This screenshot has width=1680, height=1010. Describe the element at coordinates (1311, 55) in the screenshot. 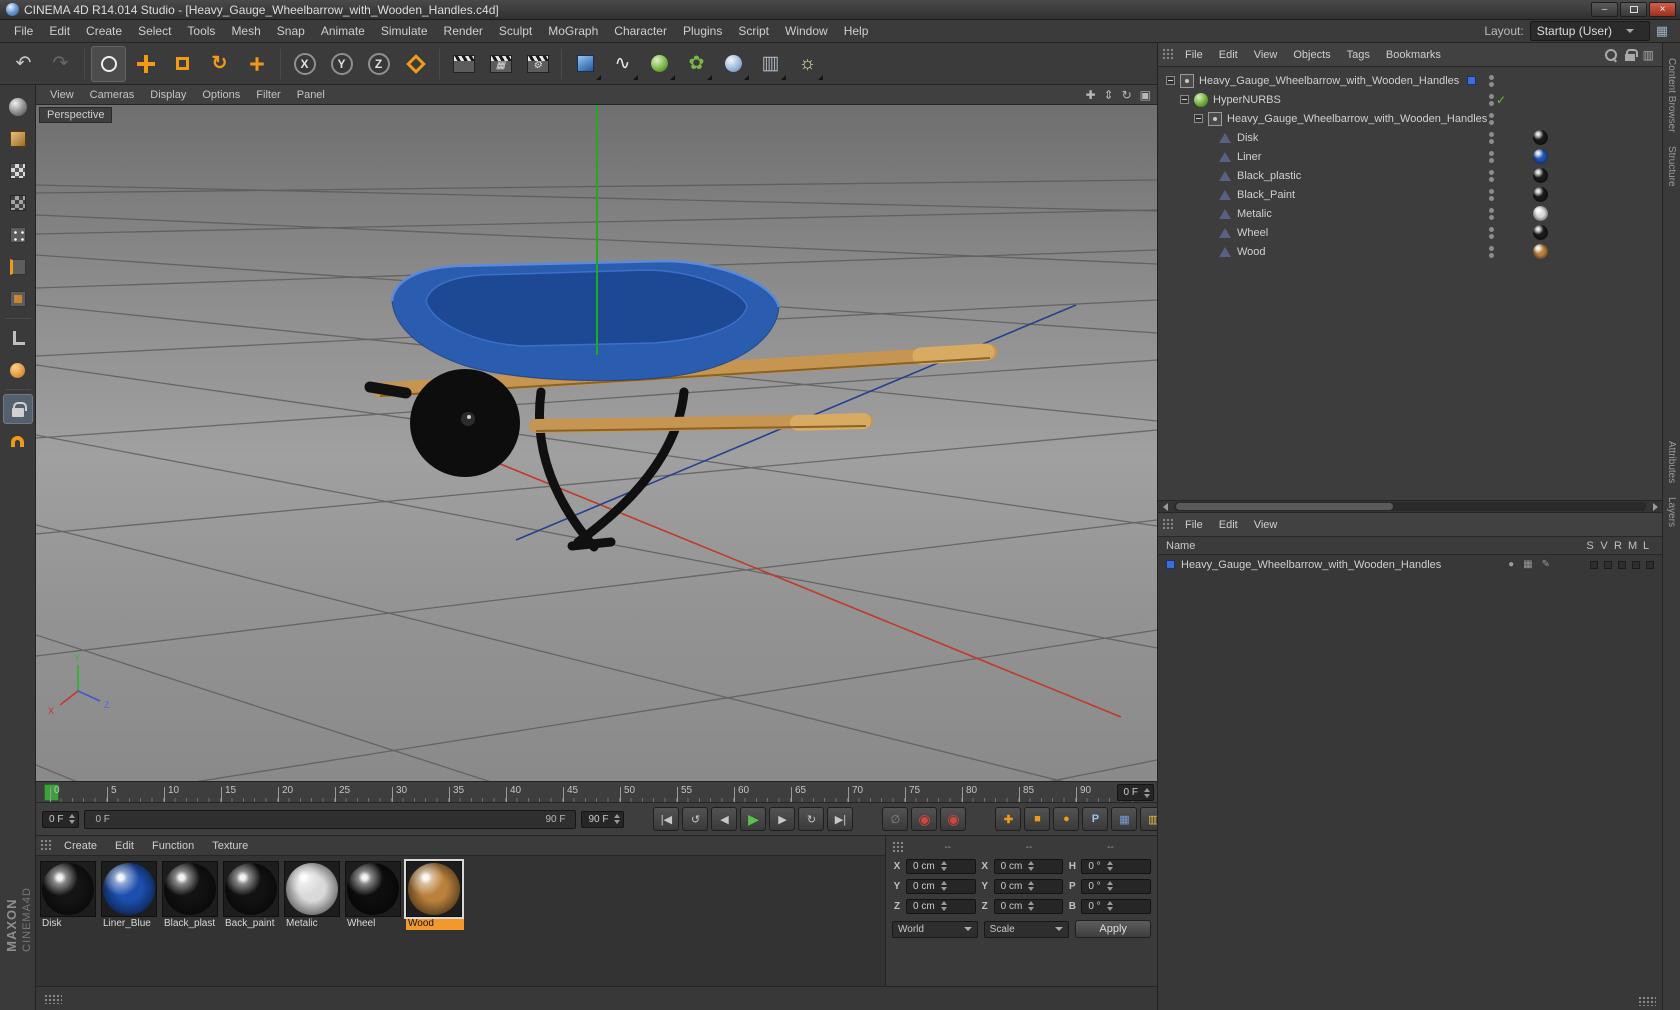

I see `object-manager-menu-item: Objects` at that location.